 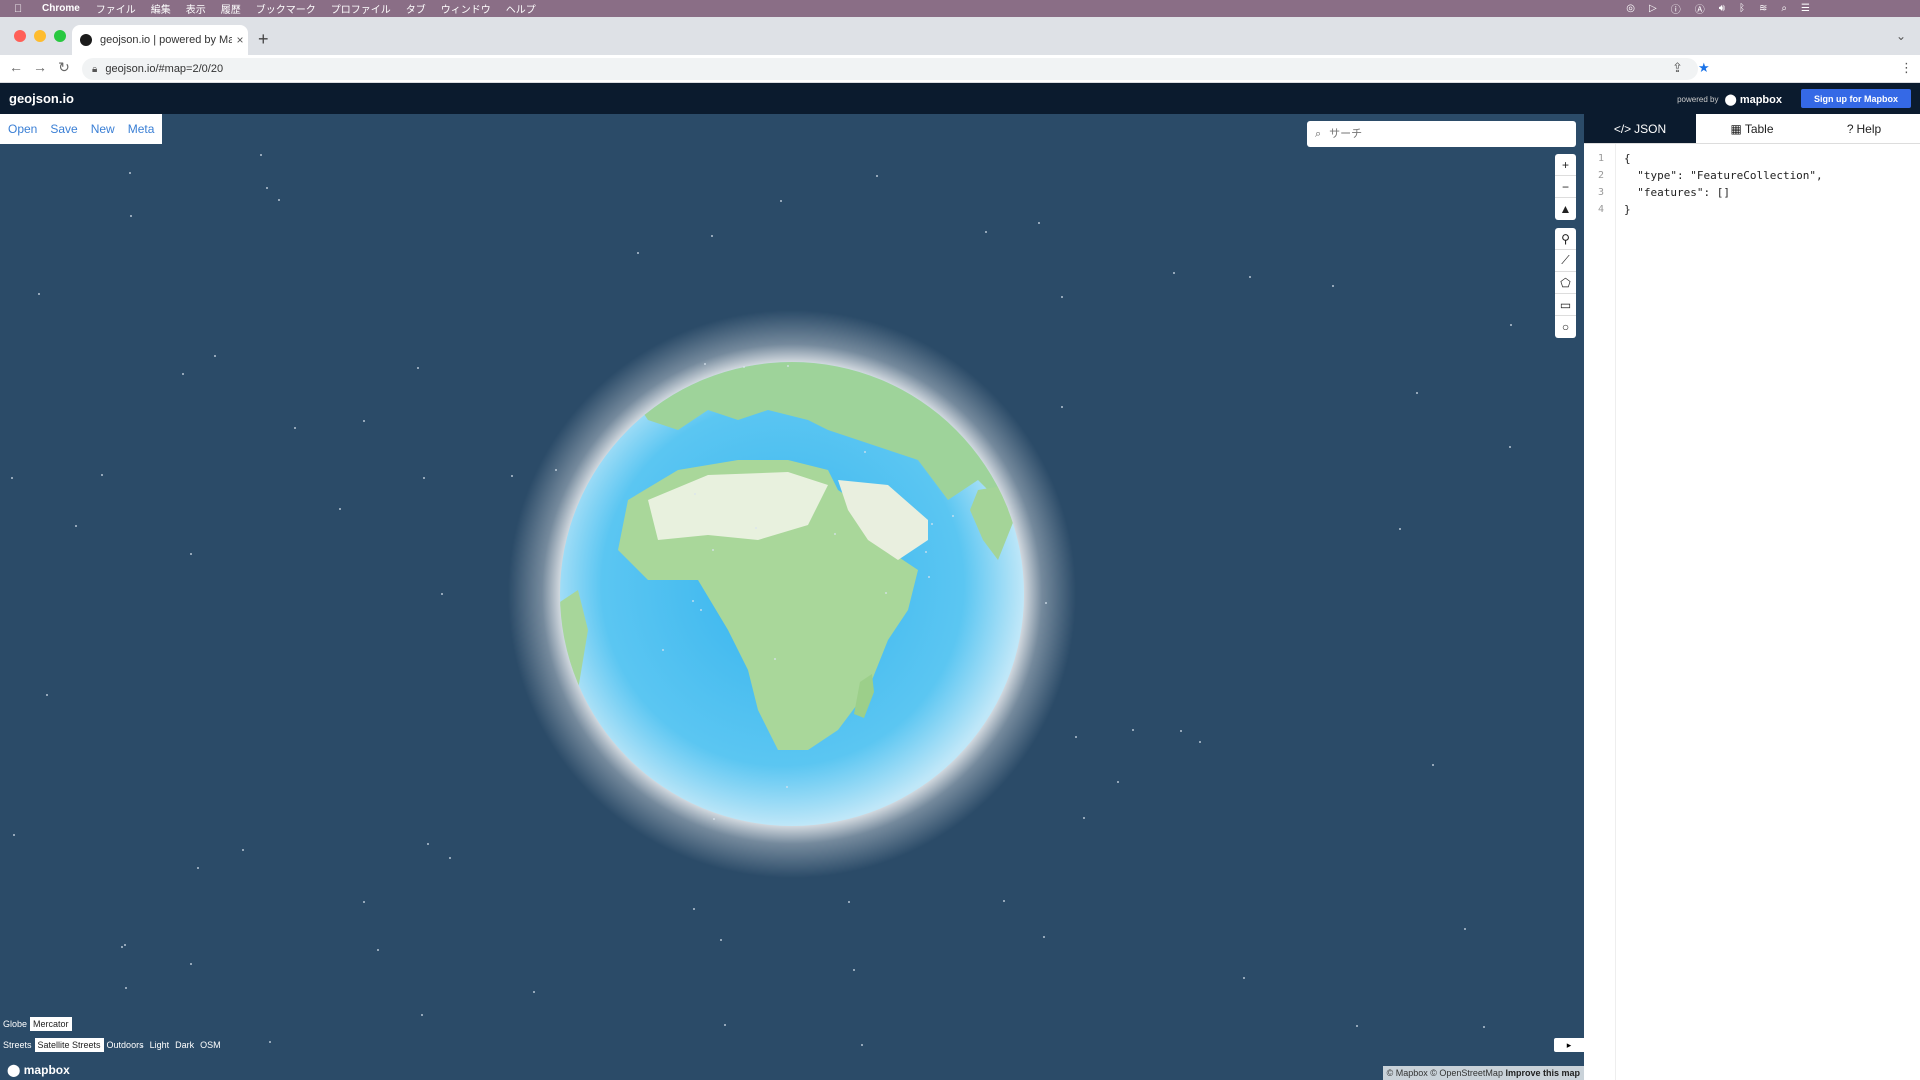 What do you see at coordinates (361, 8) in the screenshot?
I see `menu-item: プロファイル` at bounding box center [361, 8].